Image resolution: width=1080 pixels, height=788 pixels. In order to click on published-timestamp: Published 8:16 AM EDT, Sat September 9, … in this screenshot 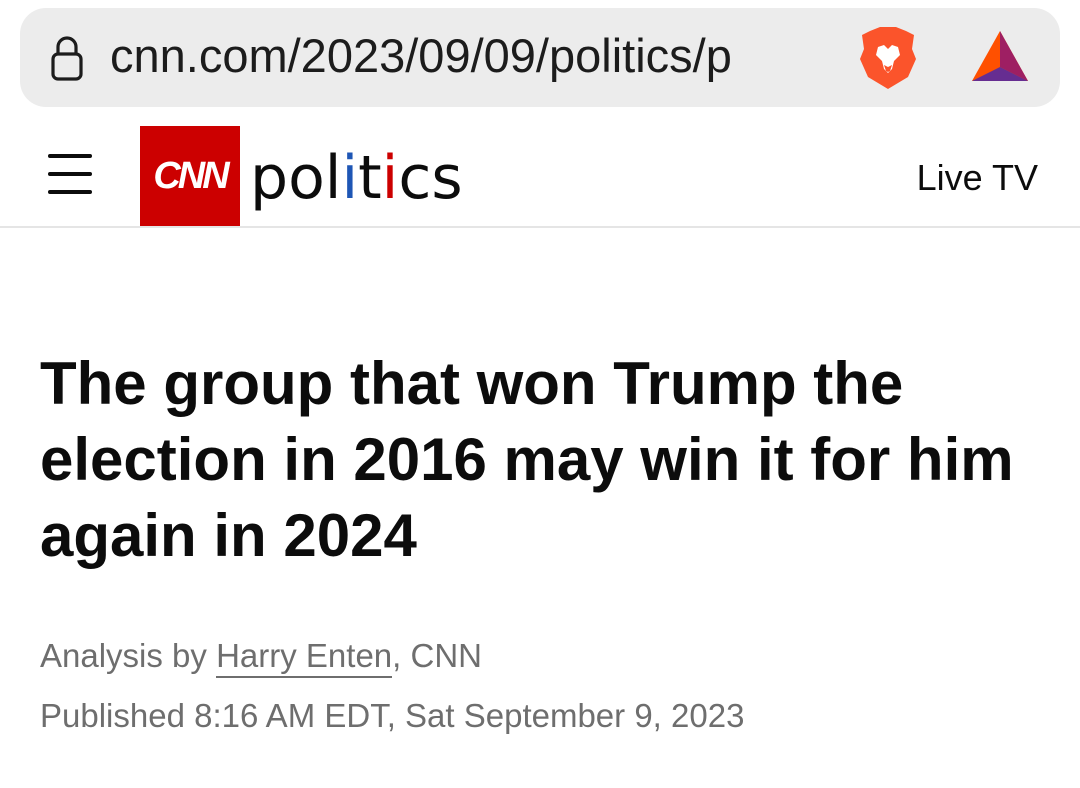, I will do `click(392, 715)`.